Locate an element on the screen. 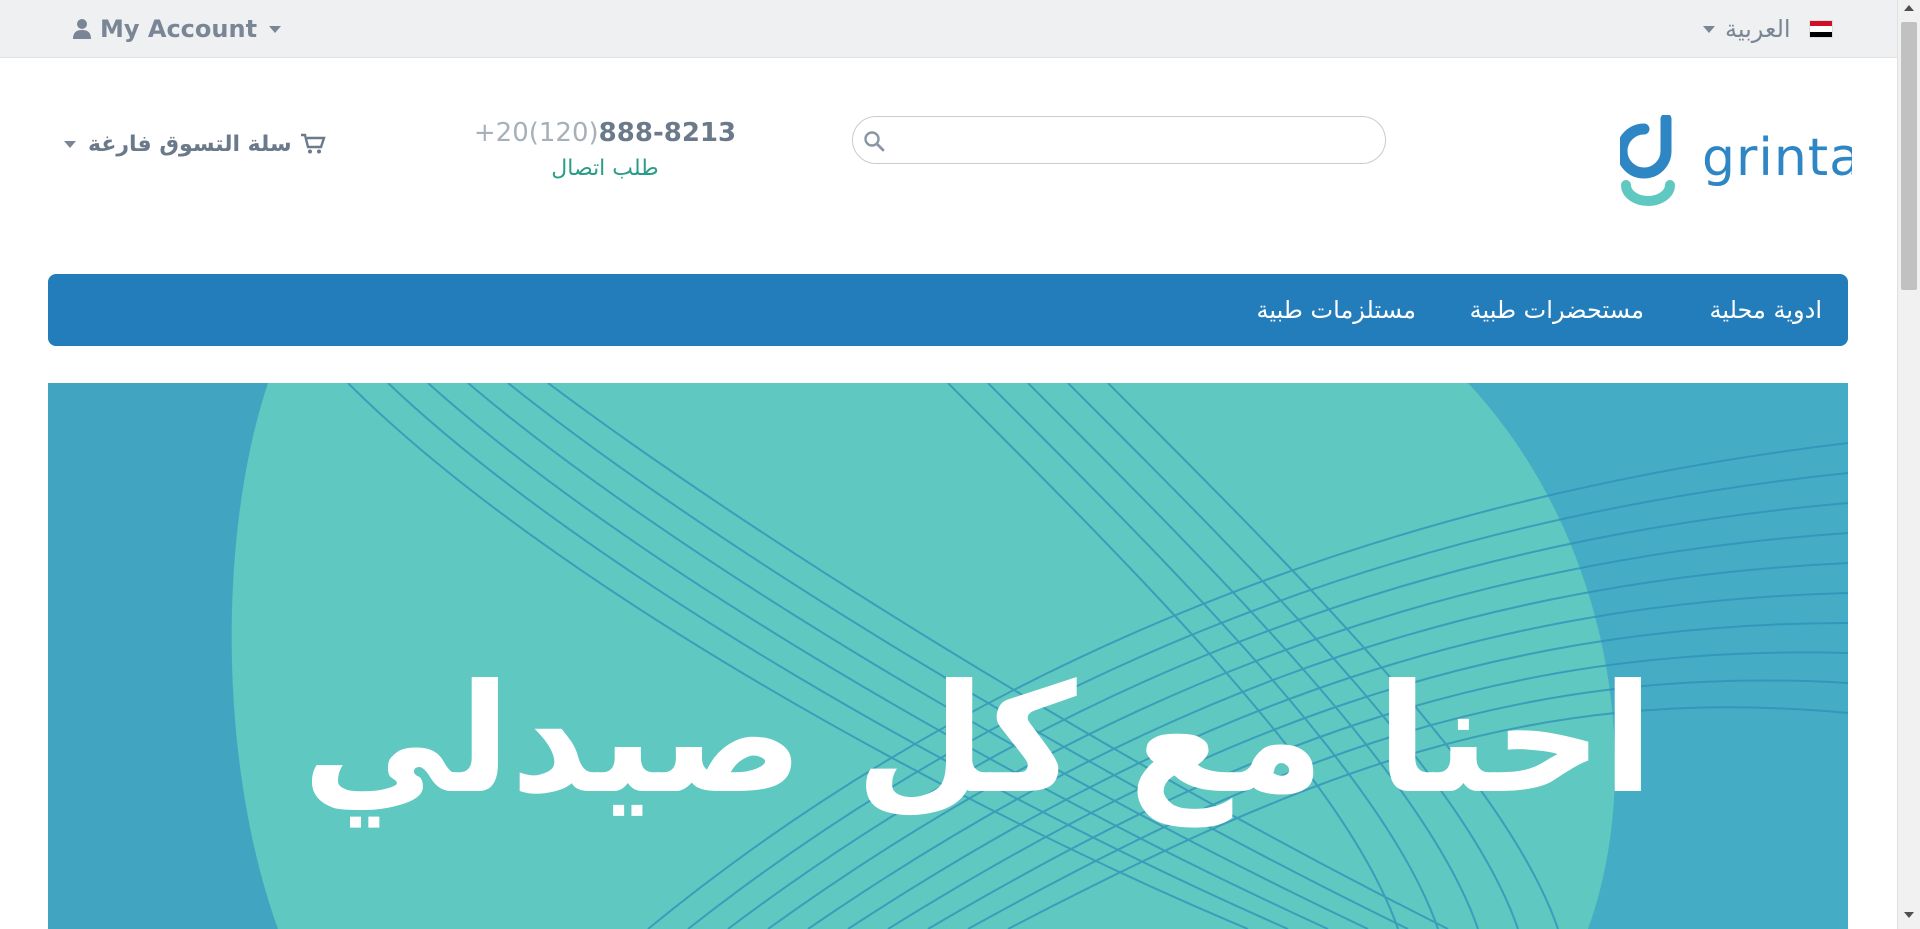 The width and height of the screenshot is (1920, 929). logo-text: grinta is located at coordinates (1777, 158).